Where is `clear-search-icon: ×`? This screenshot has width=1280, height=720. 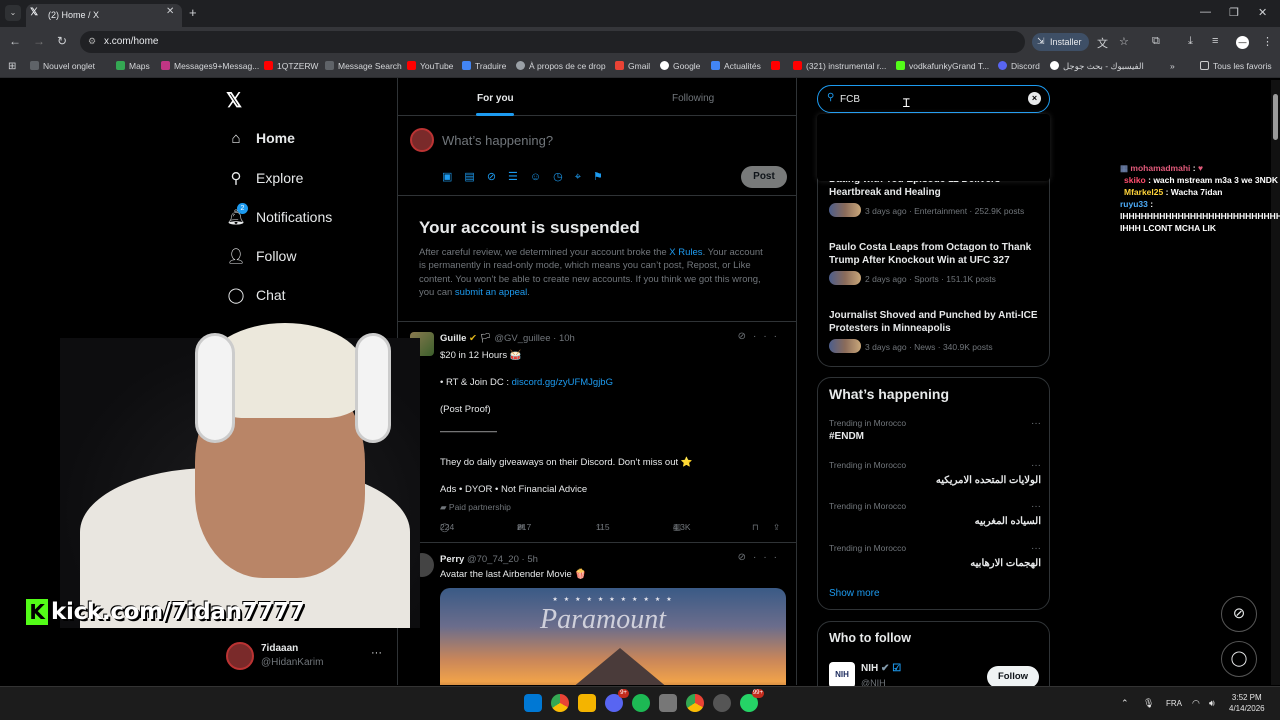
clear-search-icon: × is located at coordinates (1034, 98).